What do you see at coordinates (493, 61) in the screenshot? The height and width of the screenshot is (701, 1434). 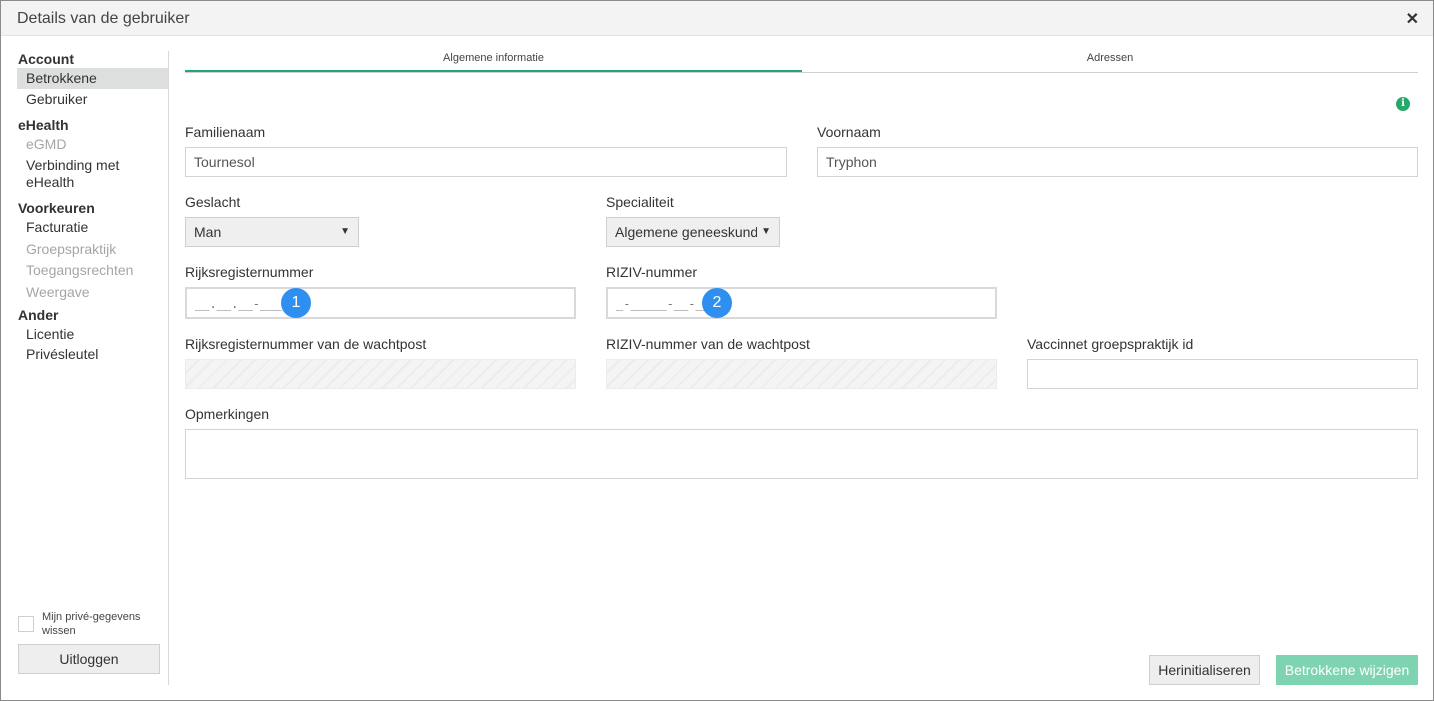 I see `tab-algemene-informatie: Algemene informatie` at bounding box center [493, 61].